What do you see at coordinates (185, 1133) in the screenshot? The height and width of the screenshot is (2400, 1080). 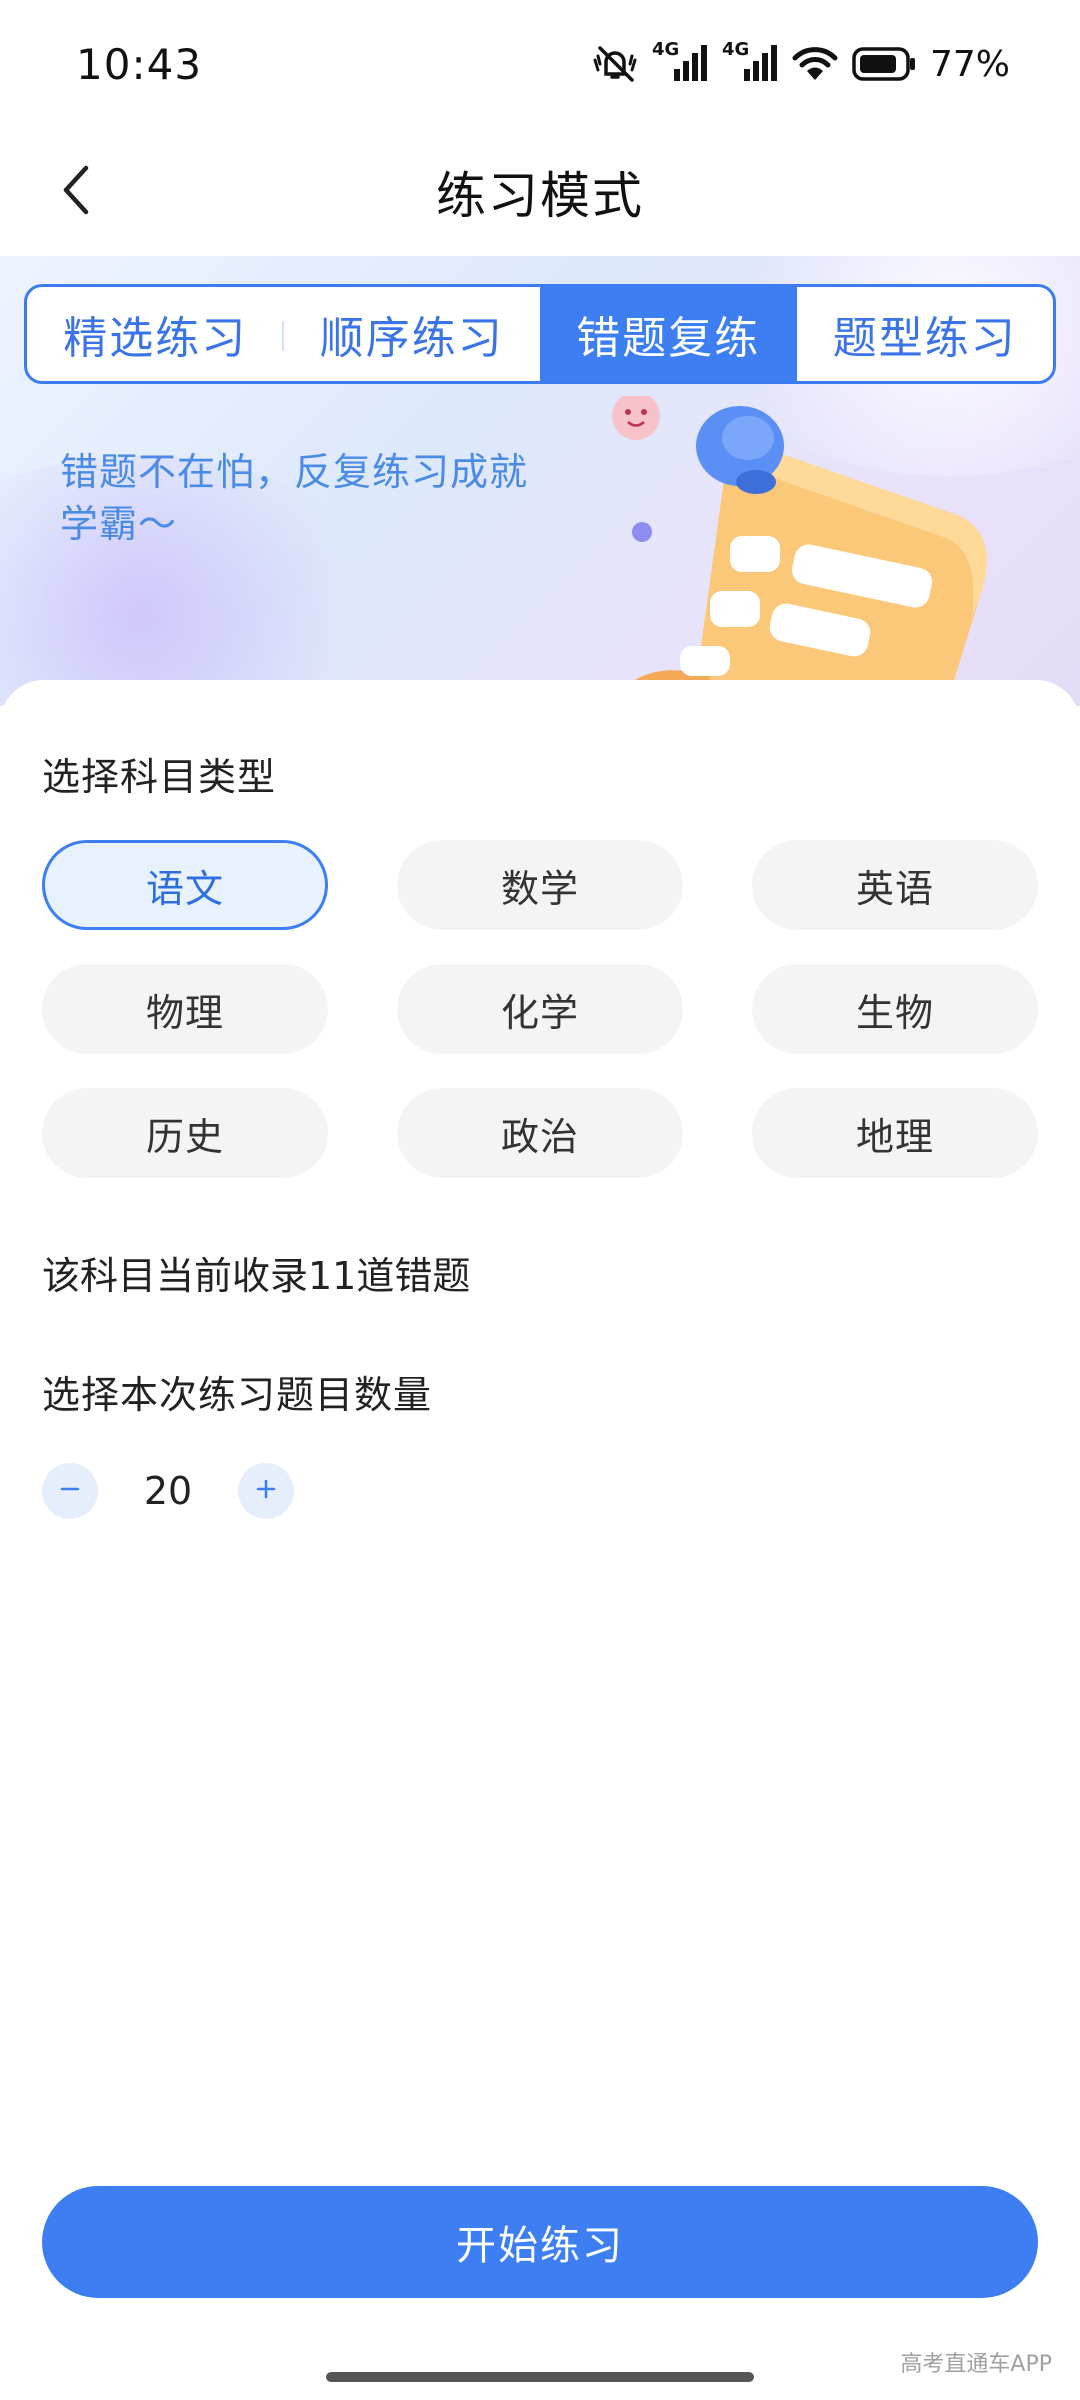 I see `subject-history: 历史` at bounding box center [185, 1133].